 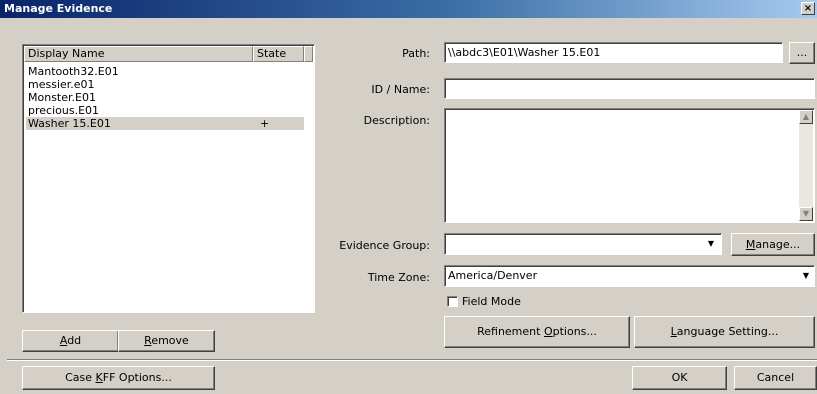 What do you see at coordinates (583, 244) in the screenshot?
I see `evidence-group-select: ▼` at bounding box center [583, 244].